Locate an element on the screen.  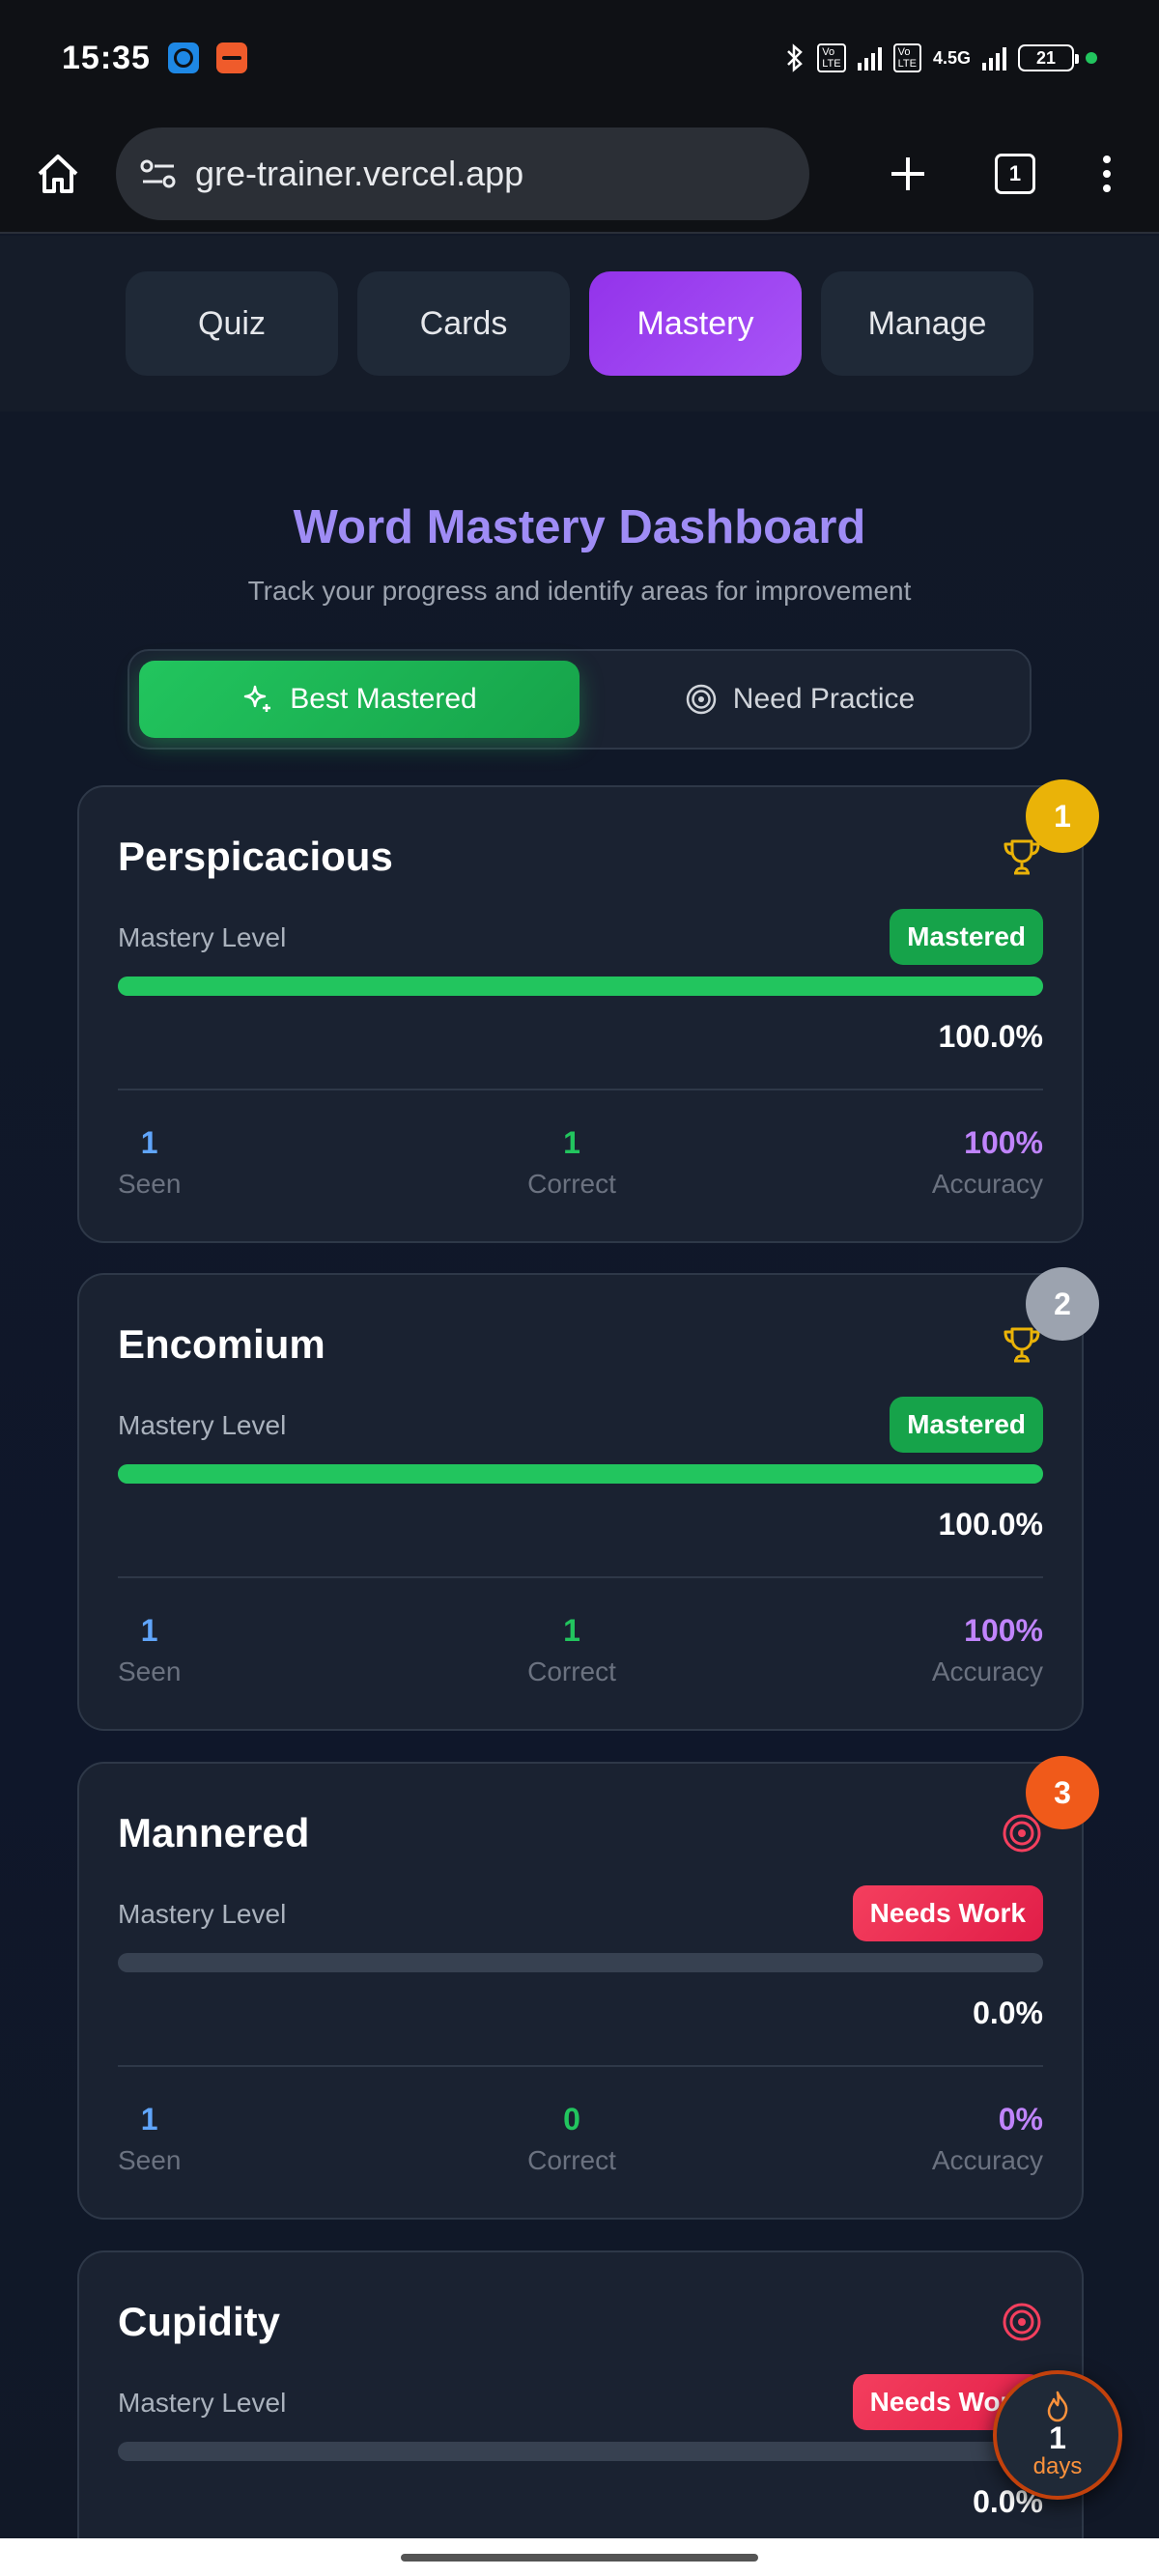
tab-quiz: Quiz is located at coordinates (232, 323).